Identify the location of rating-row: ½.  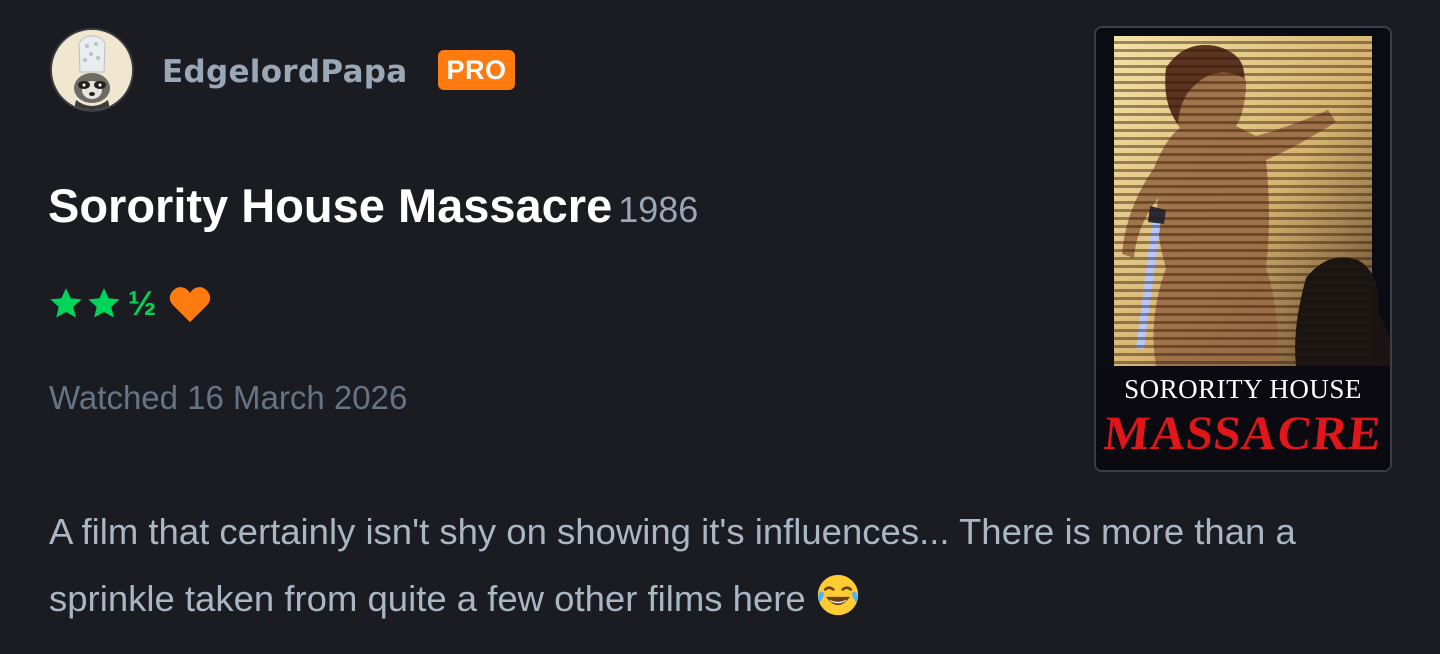
(130, 304).